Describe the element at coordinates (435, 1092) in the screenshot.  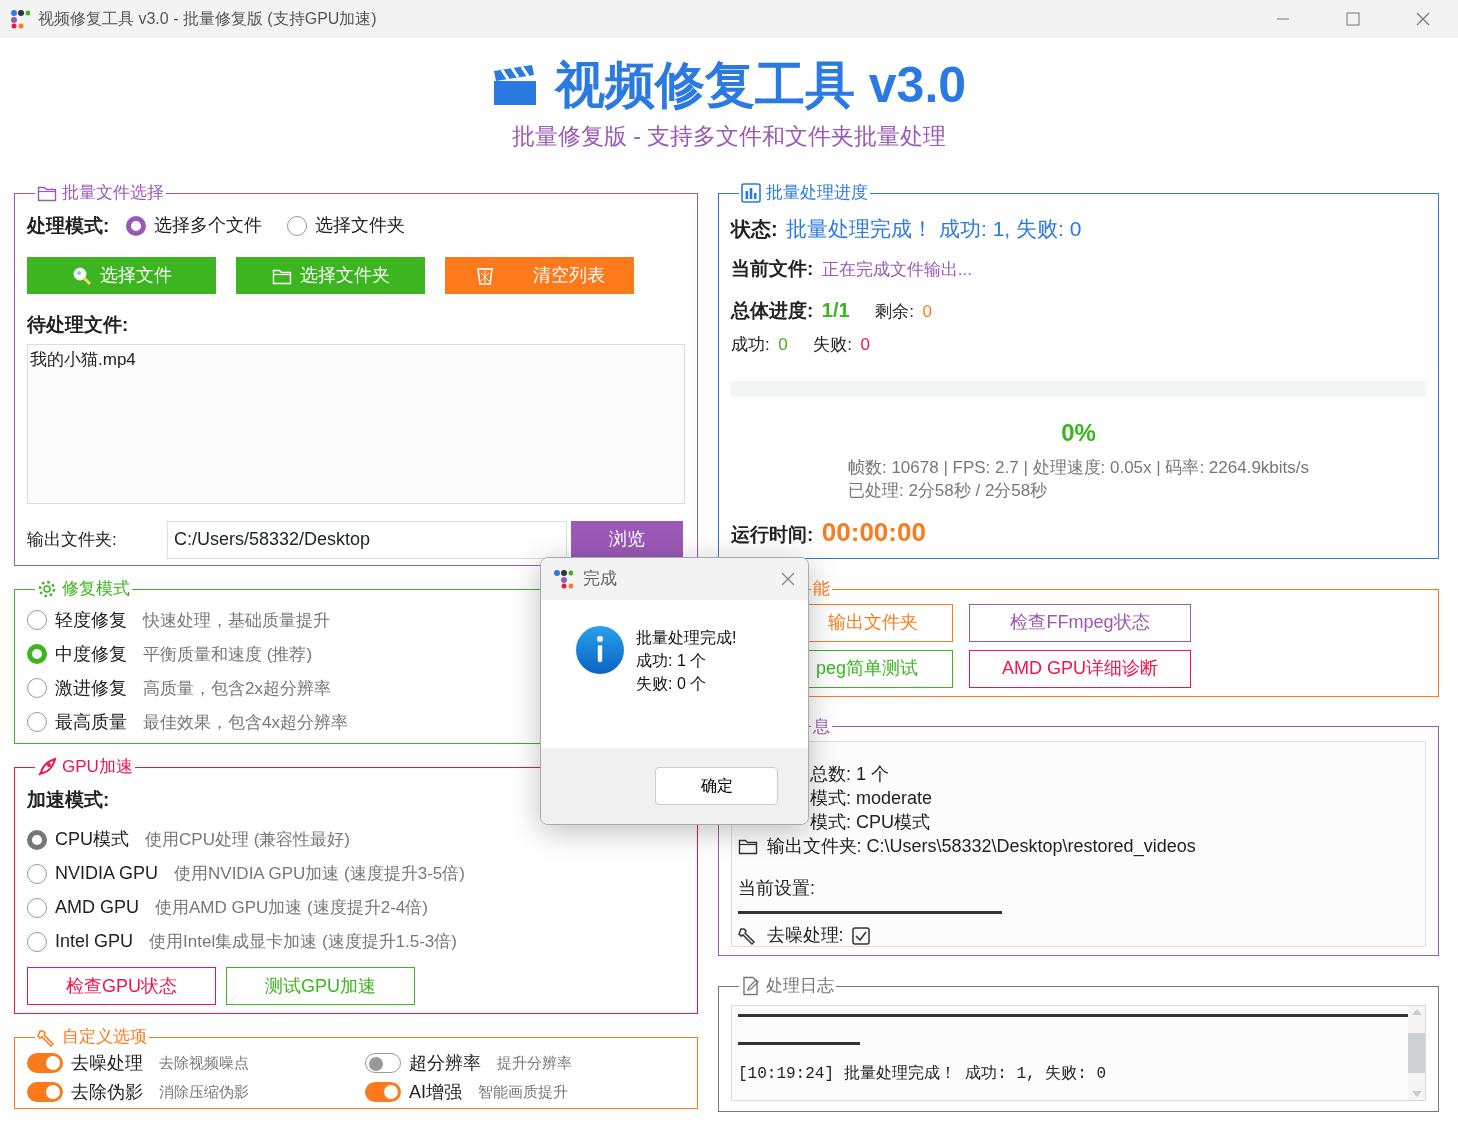
I see `option-label: AI增强` at that location.